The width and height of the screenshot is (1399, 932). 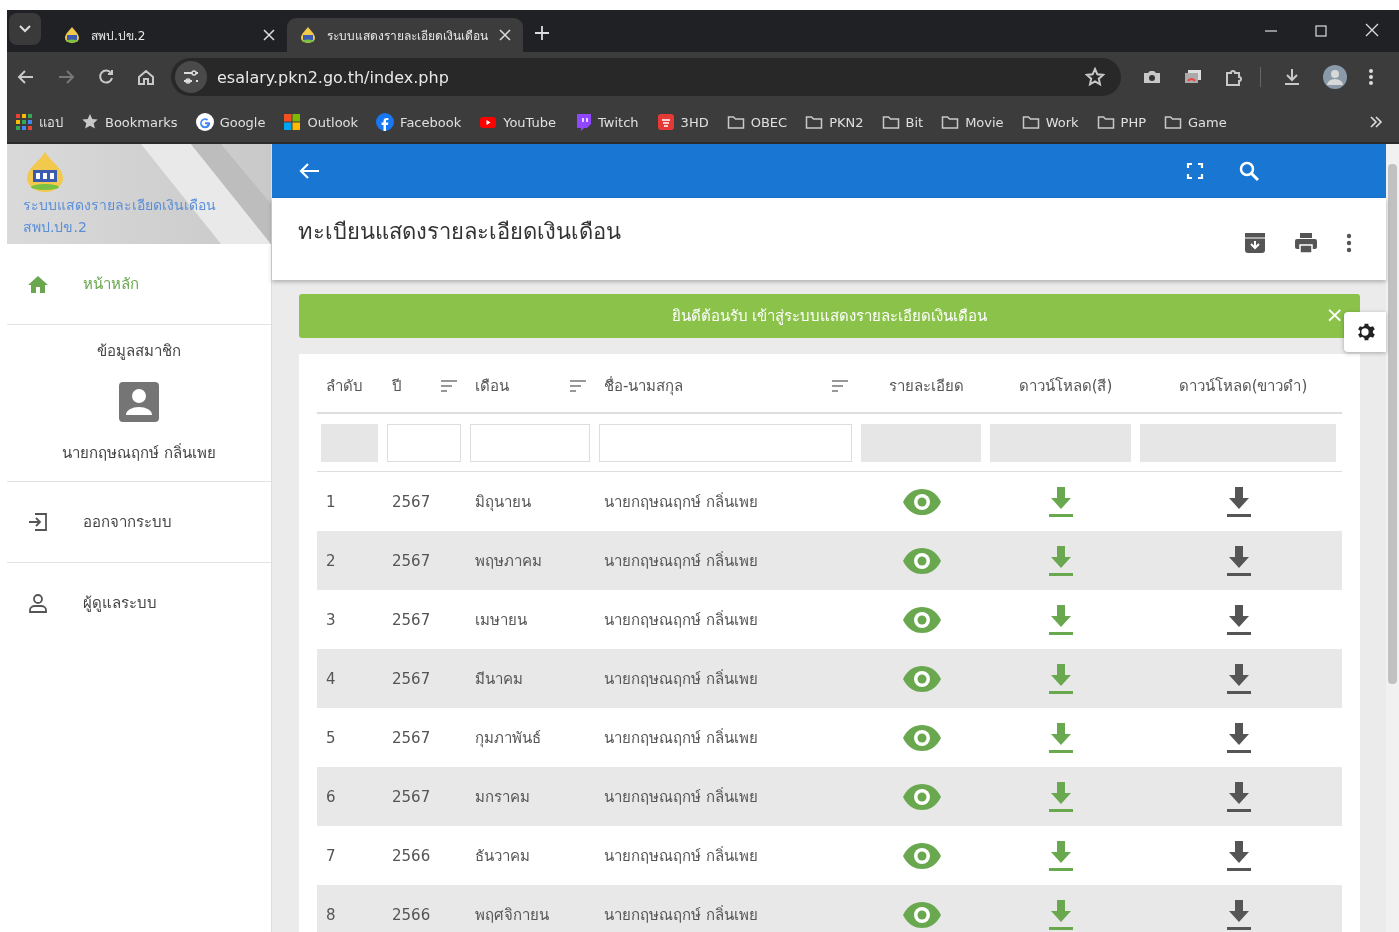 What do you see at coordinates (644, 386) in the screenshot?
I see `column-header: ชื่อ-นามสกุล` at bounding box center [644, 386].